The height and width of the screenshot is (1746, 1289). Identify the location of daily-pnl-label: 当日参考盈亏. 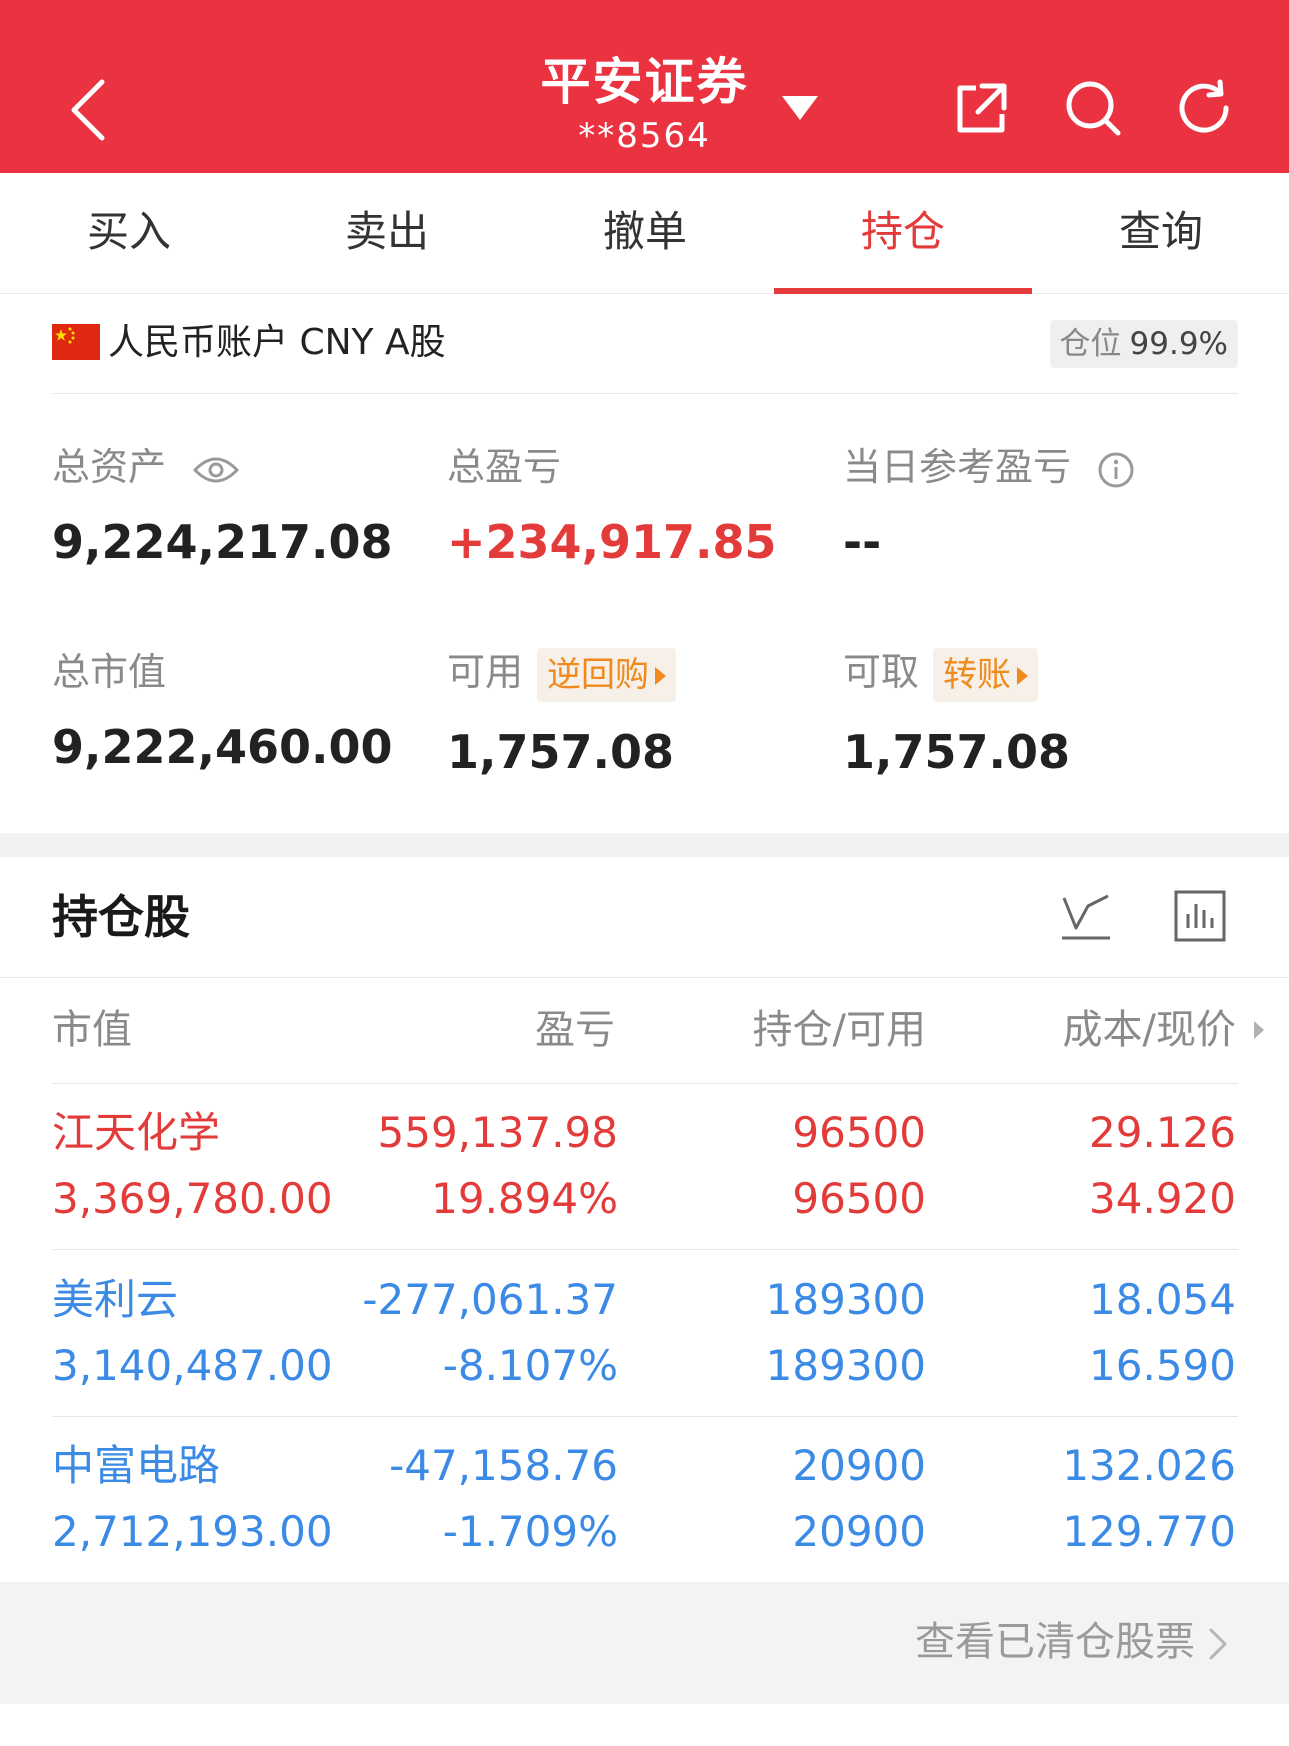
(957, 467).